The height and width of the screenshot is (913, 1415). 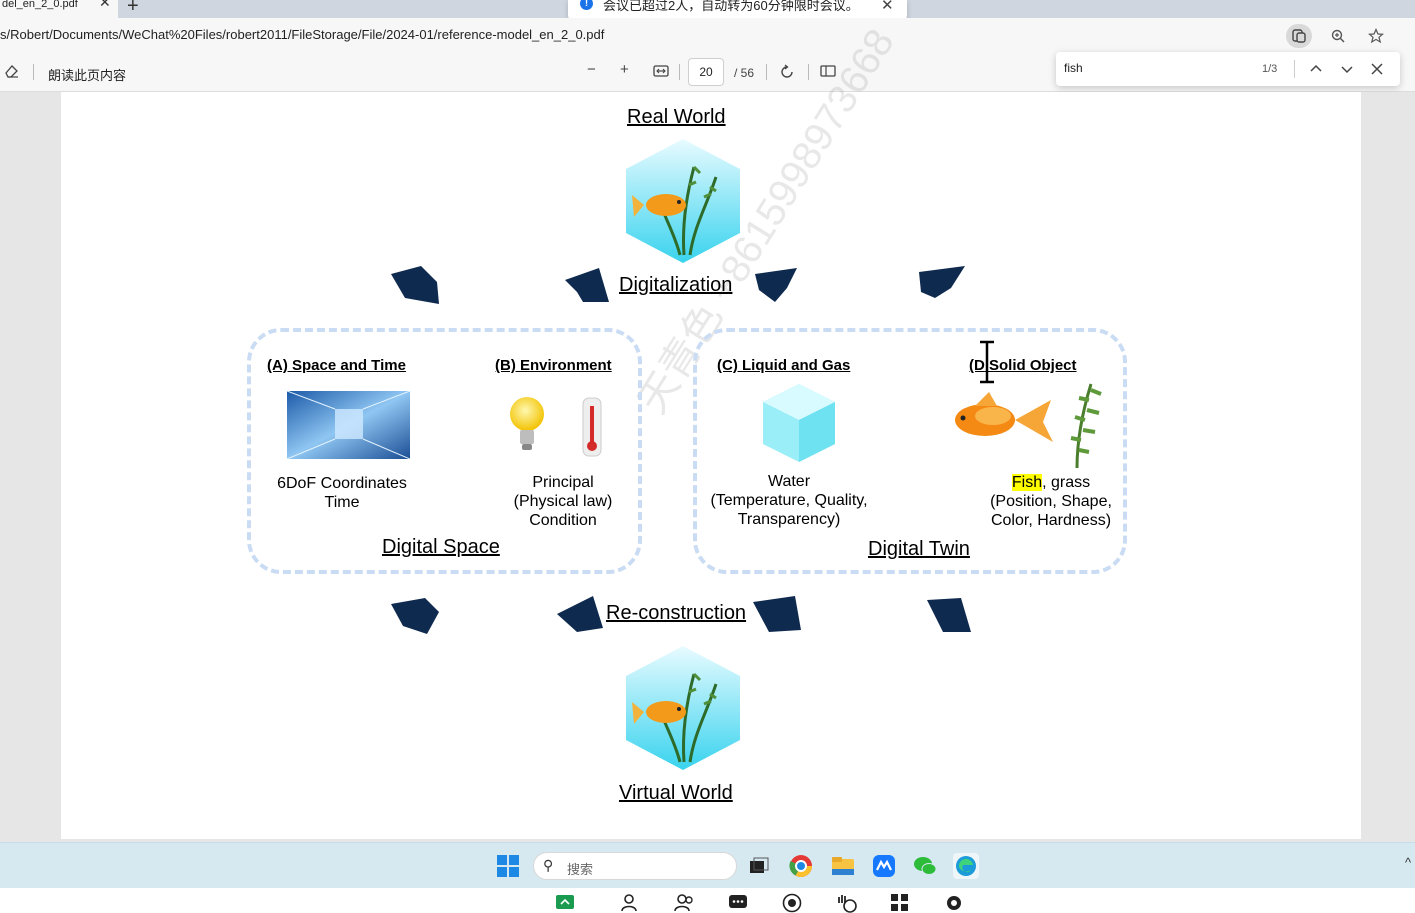 What do you see at coordinates (731, 6) in the screenshot?
I see `notice-text: 会议已超过2人，自动转为60分钟限时会议。` at bounding box center [731, 6].